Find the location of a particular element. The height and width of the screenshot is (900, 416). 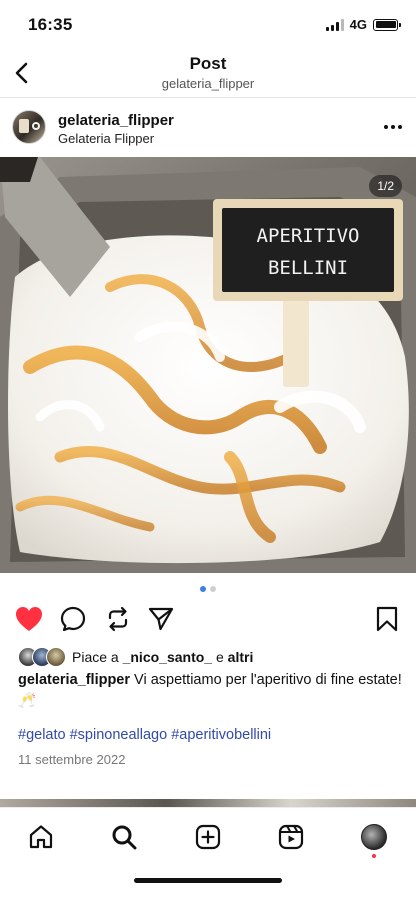

create-icon is located at coordinates (208, 837).